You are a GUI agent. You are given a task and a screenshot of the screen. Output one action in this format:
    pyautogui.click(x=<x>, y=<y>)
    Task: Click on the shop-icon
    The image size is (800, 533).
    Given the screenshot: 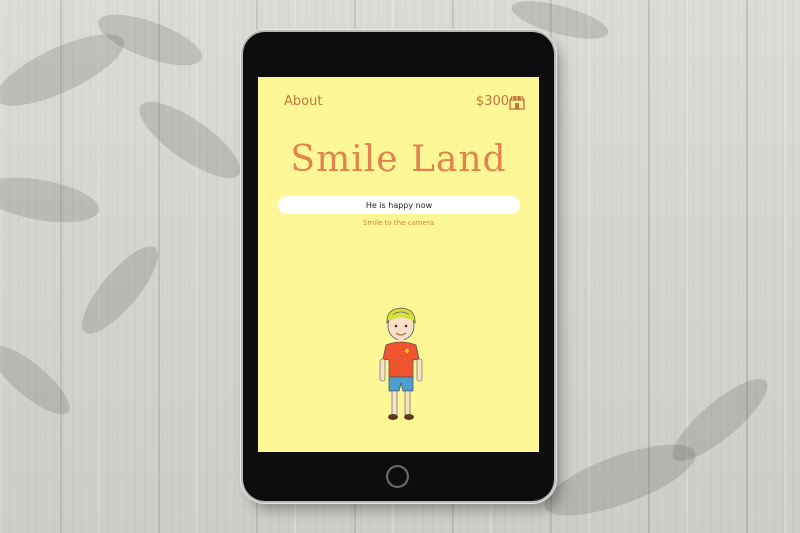 What is the action you would take?
    pyautogui.click(x=517, y=102)
    